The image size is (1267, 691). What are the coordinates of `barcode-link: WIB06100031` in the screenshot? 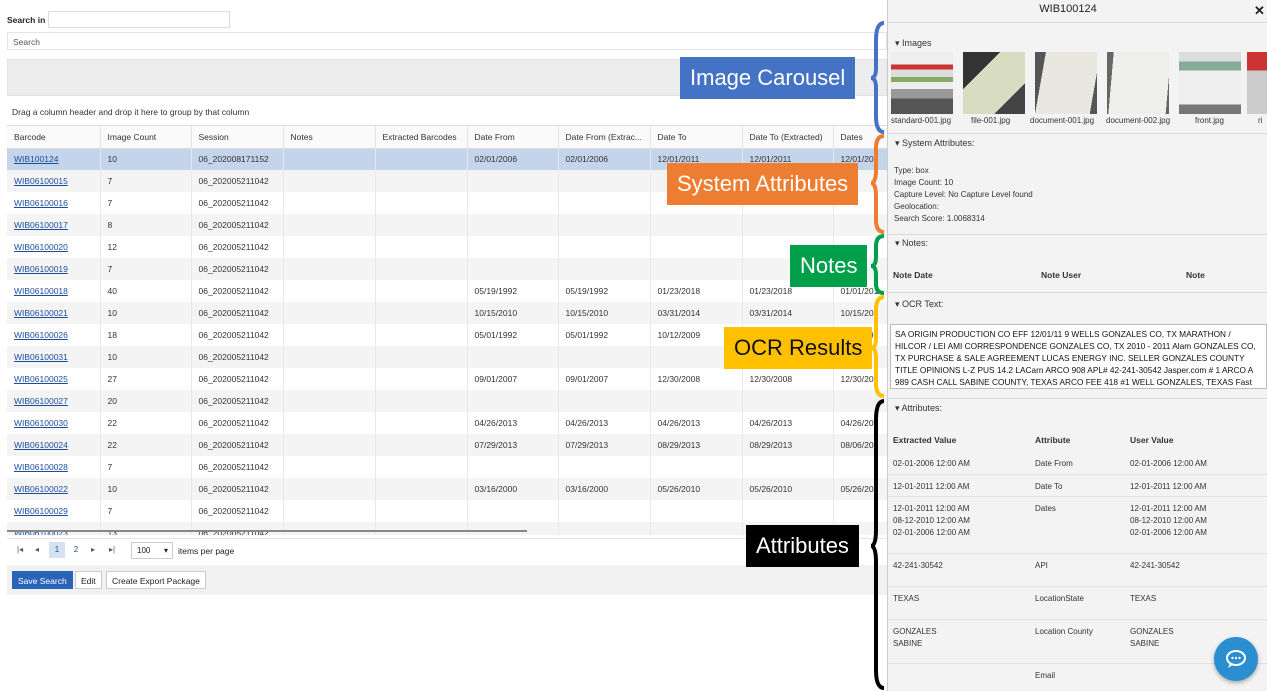 It's located at (54, 357).